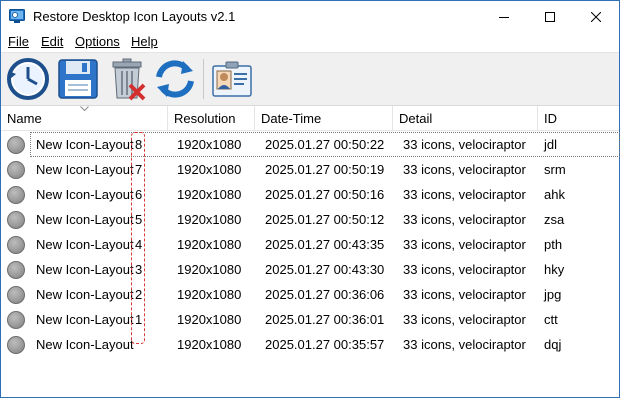  What do you see at coordinates (17, 16) in the screenshot?
I see `app-icon` at bounding box center [17, 16].